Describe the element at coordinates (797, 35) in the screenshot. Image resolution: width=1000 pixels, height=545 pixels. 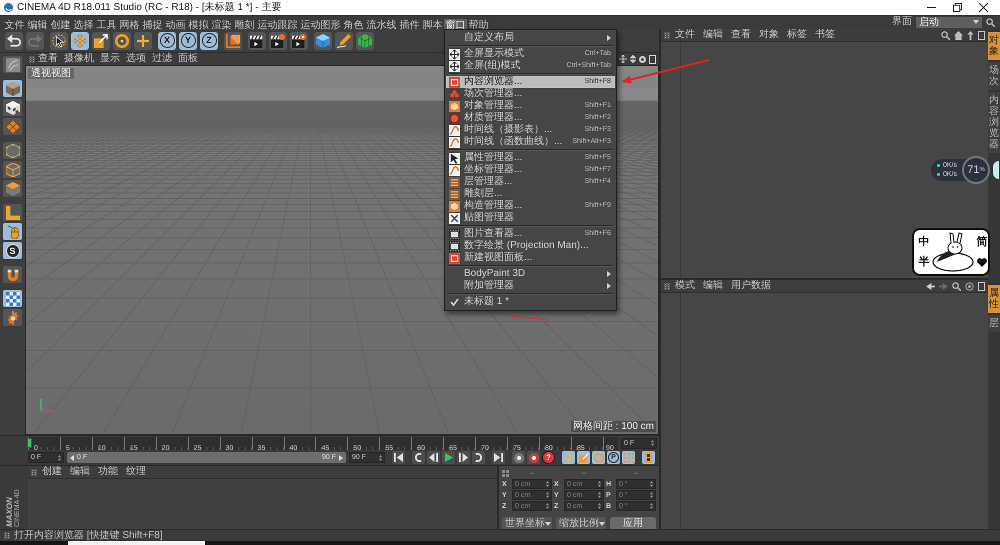
I see `panel-menu-item: 标签` at that location.